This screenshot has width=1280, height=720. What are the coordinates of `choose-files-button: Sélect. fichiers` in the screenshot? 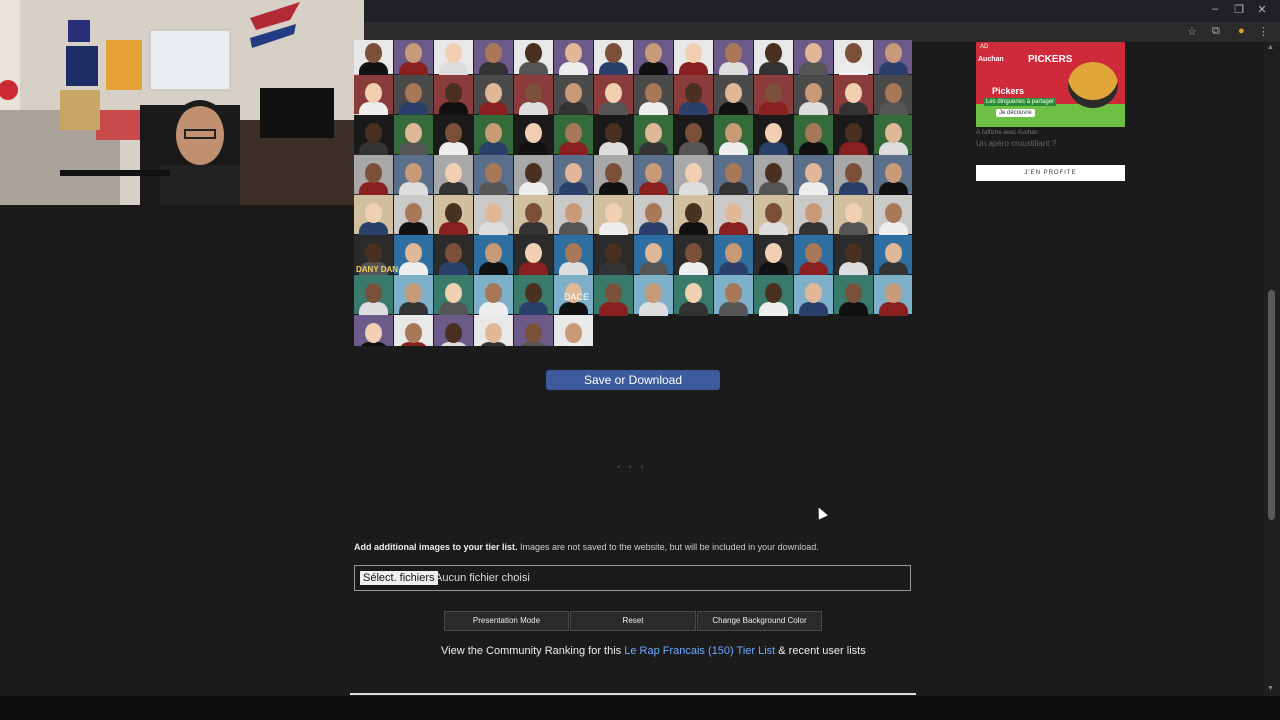 It's located at (399, 578).